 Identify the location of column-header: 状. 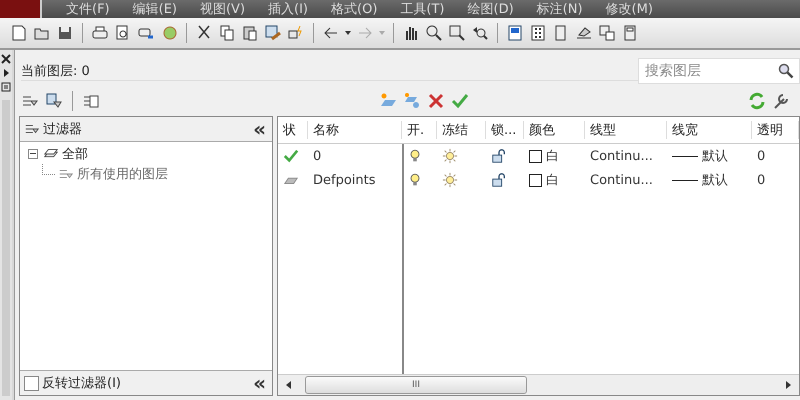
(293, 130).